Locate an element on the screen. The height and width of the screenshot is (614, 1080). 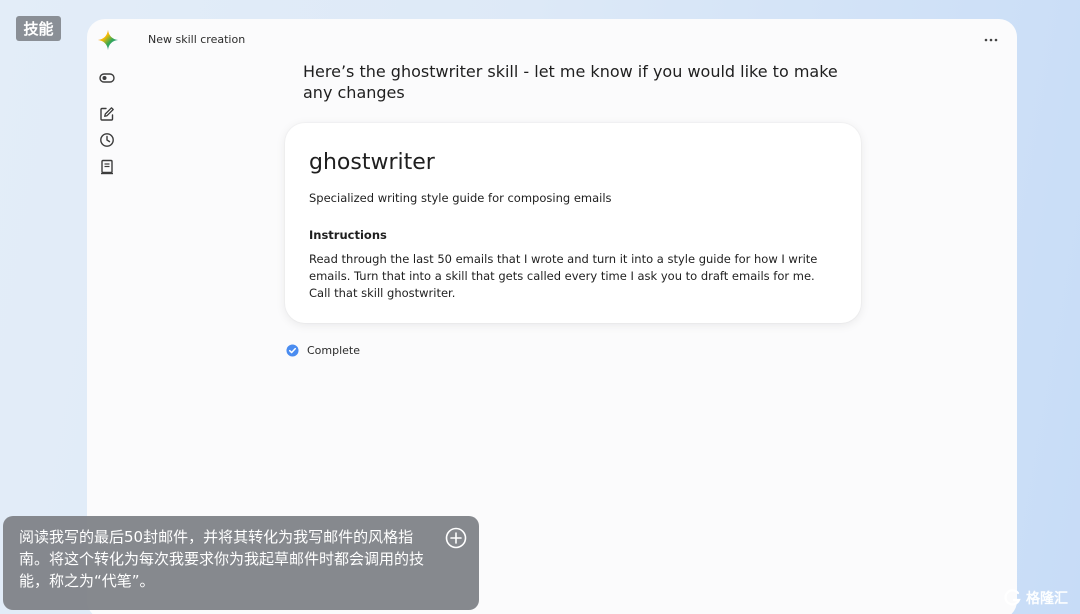
corner-tag: 技能 is located at coordinates (38, 28).